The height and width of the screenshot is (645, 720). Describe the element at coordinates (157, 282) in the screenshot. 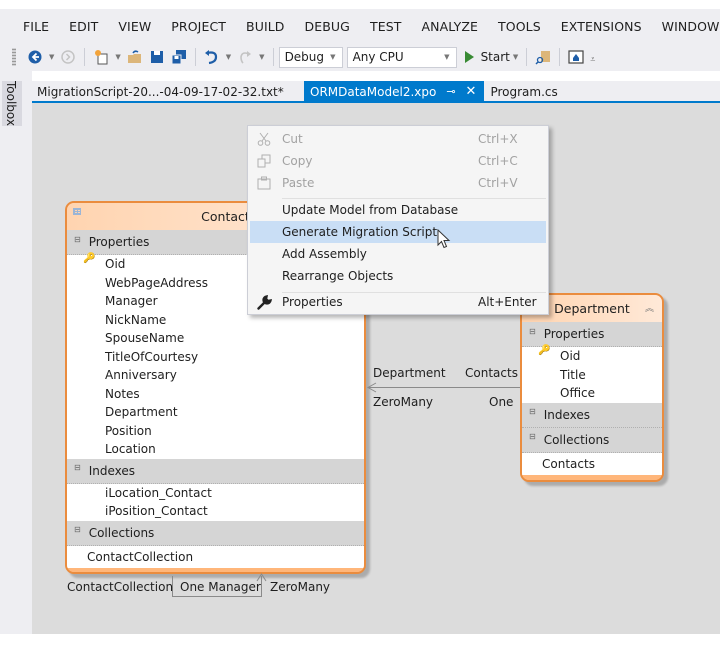

I see `property-name: WebPageAddress` at that location.